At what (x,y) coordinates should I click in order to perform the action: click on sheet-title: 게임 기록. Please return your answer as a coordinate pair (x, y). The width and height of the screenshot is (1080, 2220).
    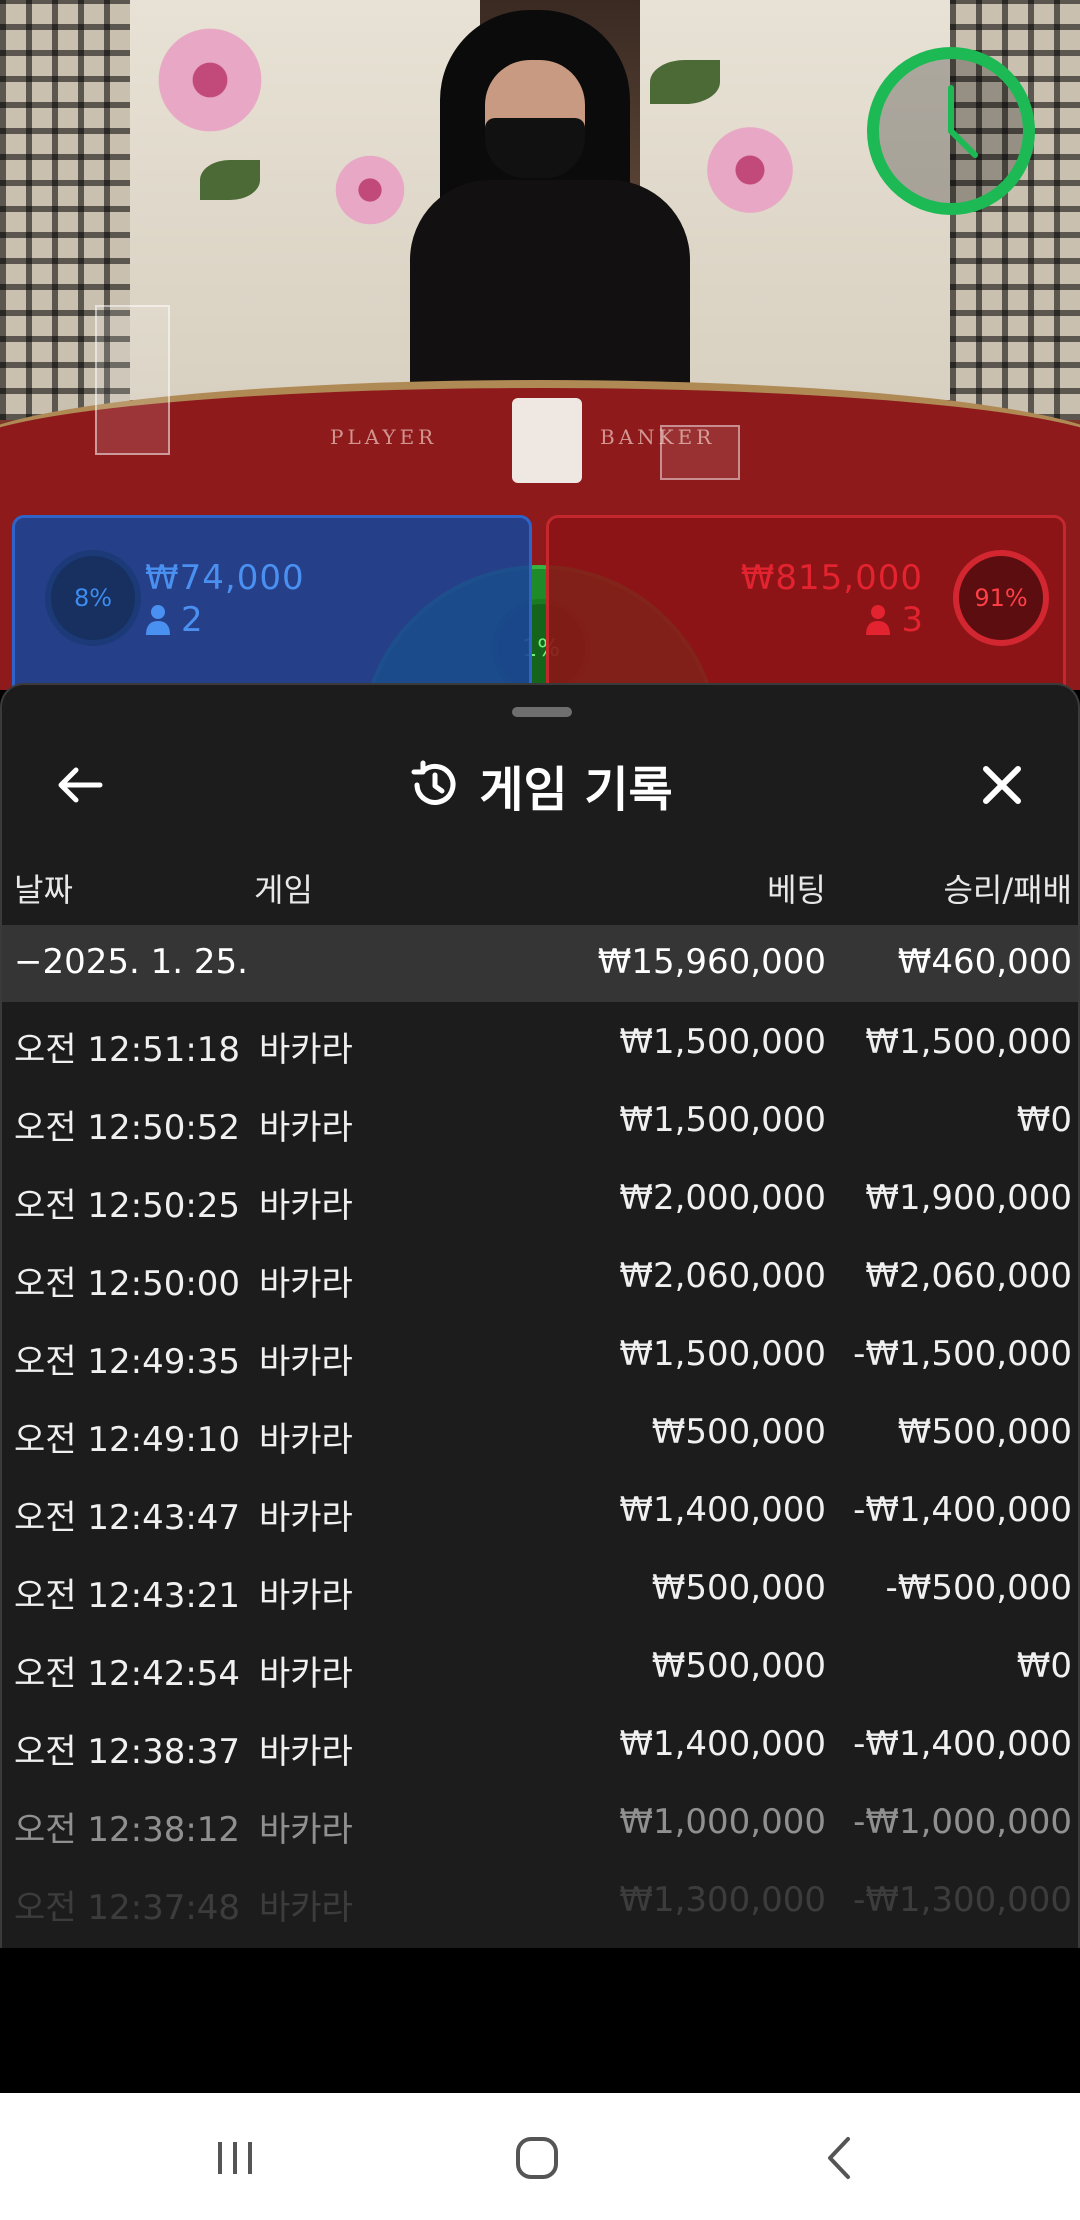
    Looking at the image, I should click on (576, 790).